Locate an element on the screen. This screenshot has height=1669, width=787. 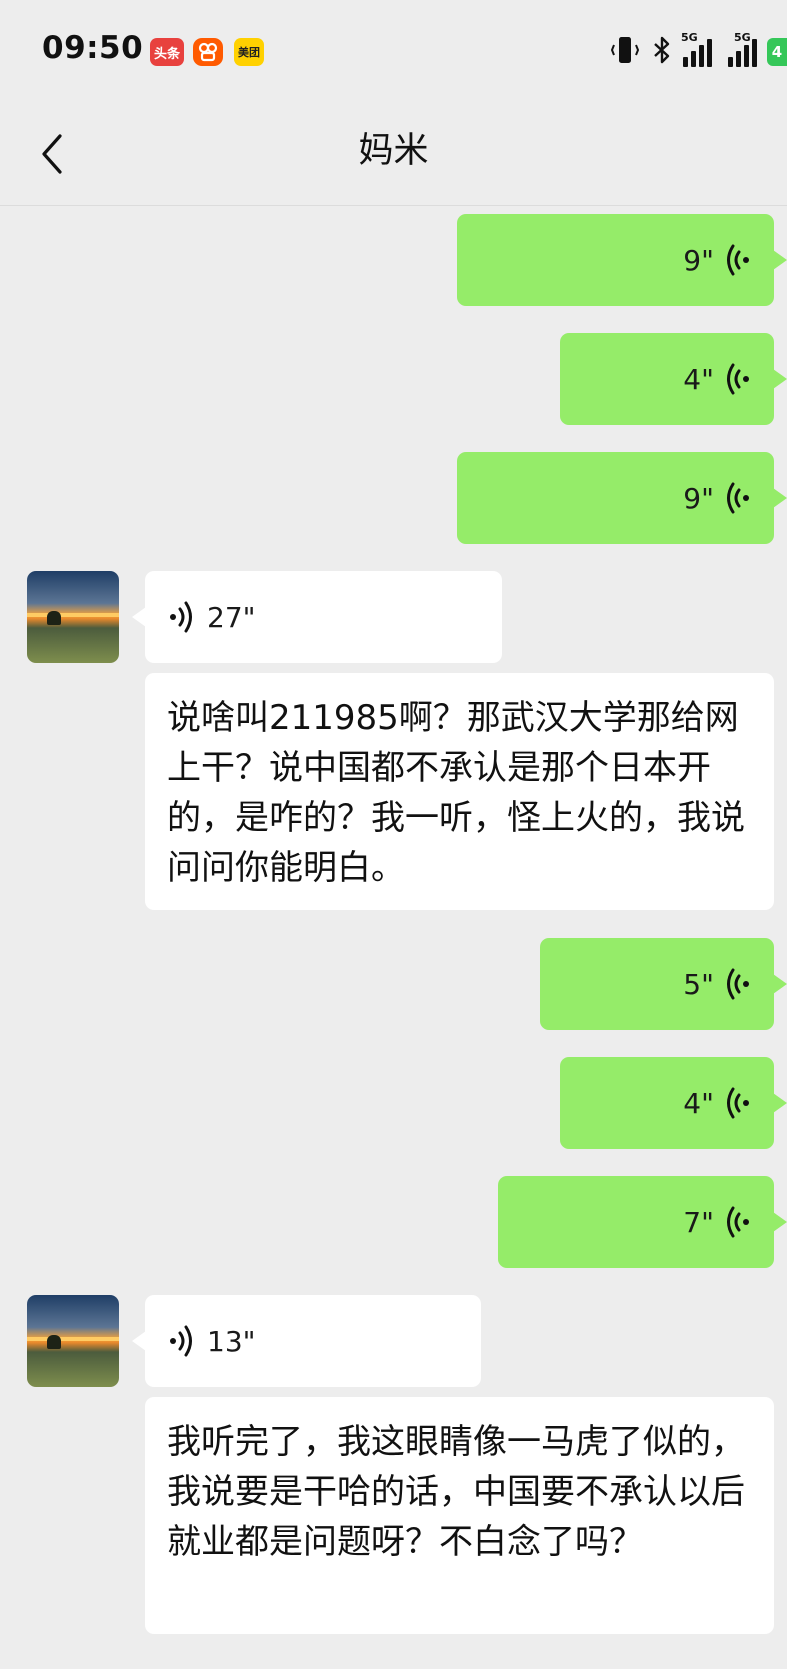
status-bar: 09:50 头条 美团 5G 5G 4 is located at coordinates (393, 50).